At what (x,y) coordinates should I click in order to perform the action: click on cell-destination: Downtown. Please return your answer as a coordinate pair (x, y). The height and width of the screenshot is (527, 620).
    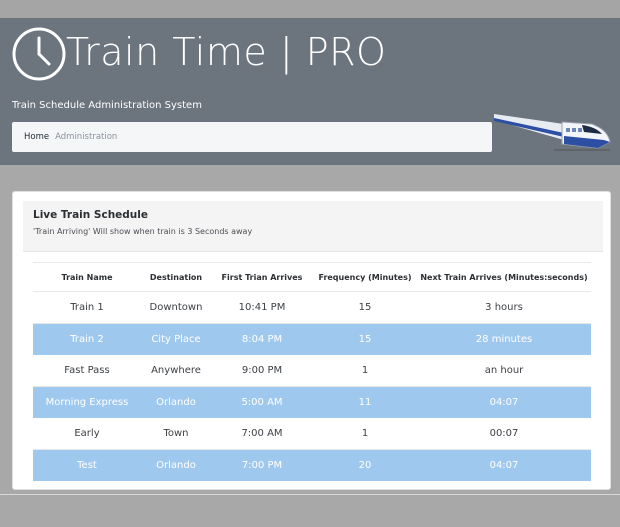
    Looking at the image, I should click on (176, 307).